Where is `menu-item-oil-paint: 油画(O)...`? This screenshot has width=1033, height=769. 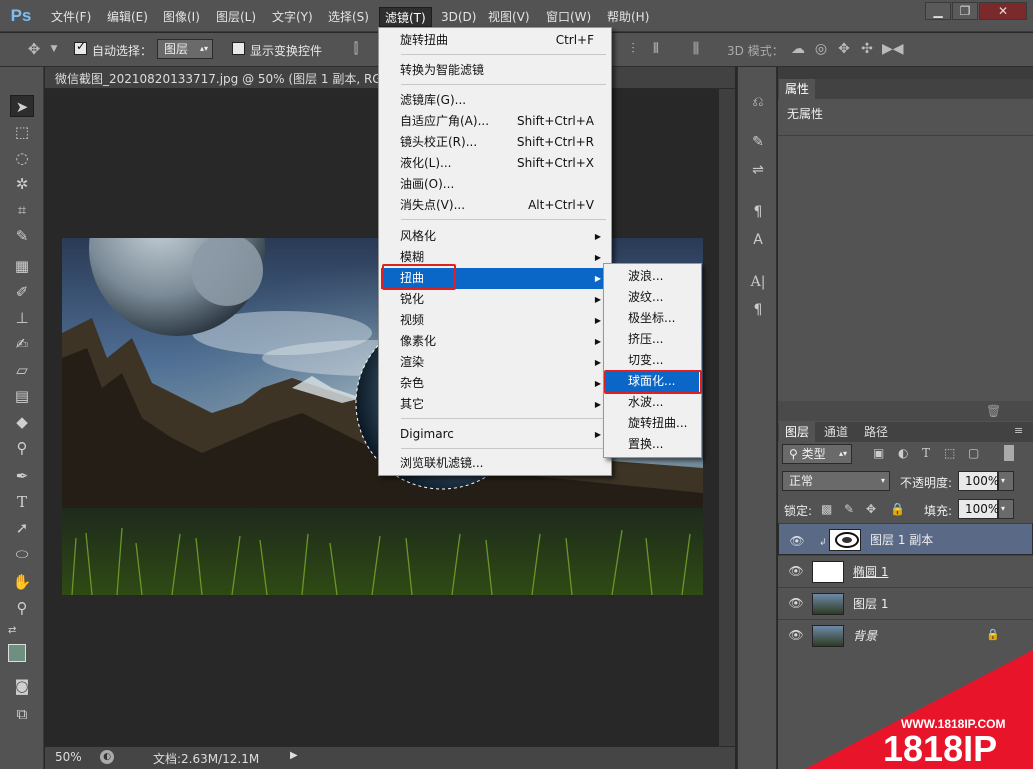
menu-item-oil-paint: 油画(O)... is located at coordinates (495, 184).